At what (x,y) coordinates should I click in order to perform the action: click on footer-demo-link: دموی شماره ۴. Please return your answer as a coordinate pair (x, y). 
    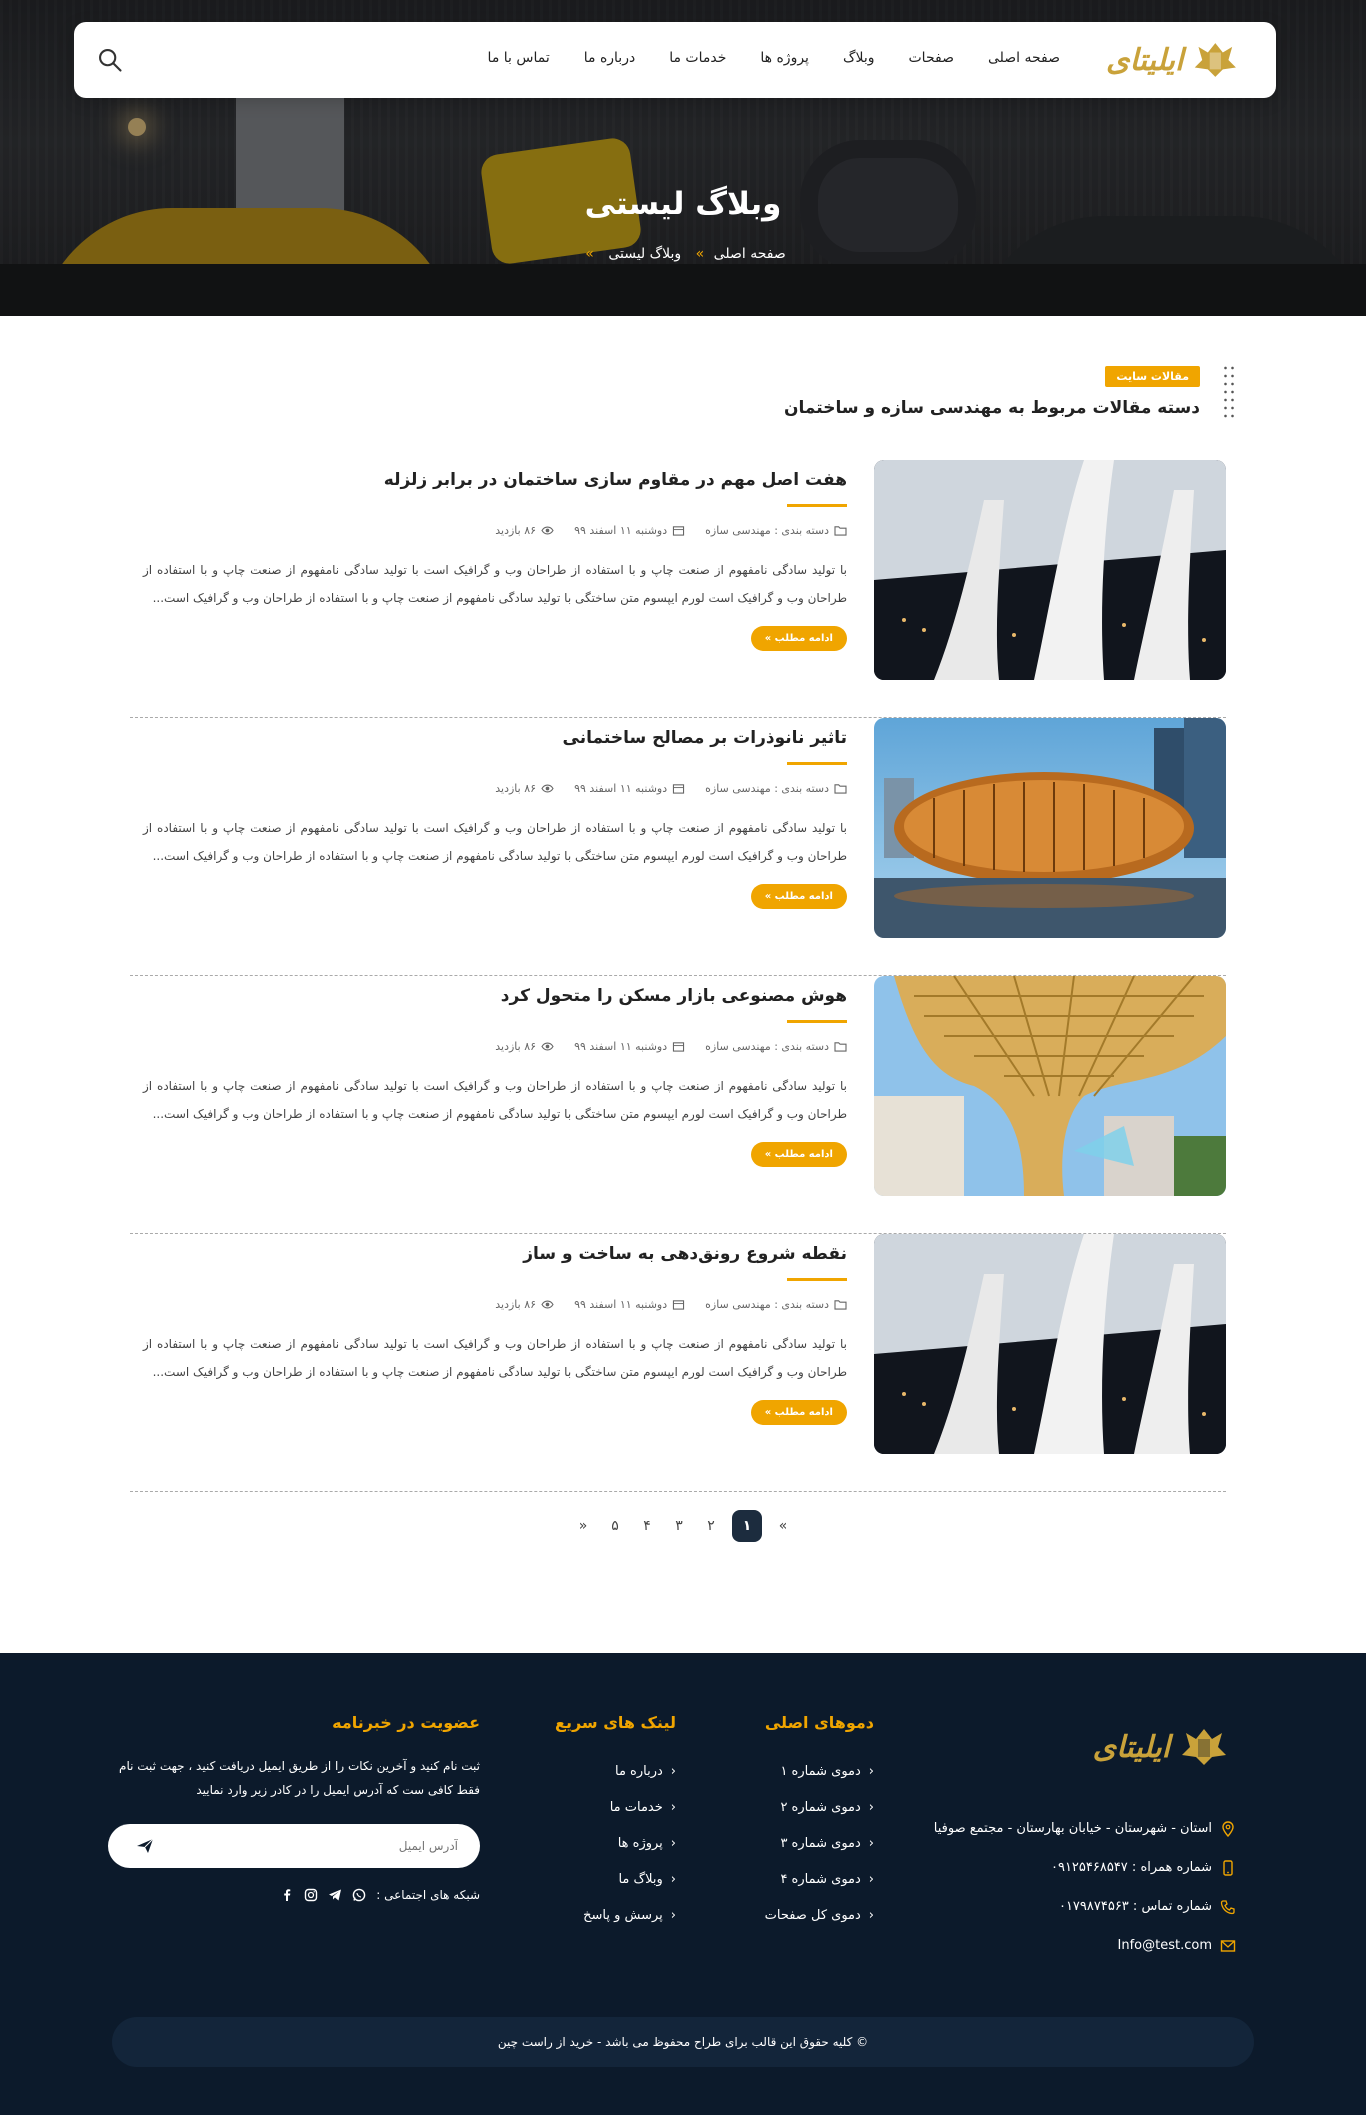
    Looking at the image, I should click on (819, 1880).